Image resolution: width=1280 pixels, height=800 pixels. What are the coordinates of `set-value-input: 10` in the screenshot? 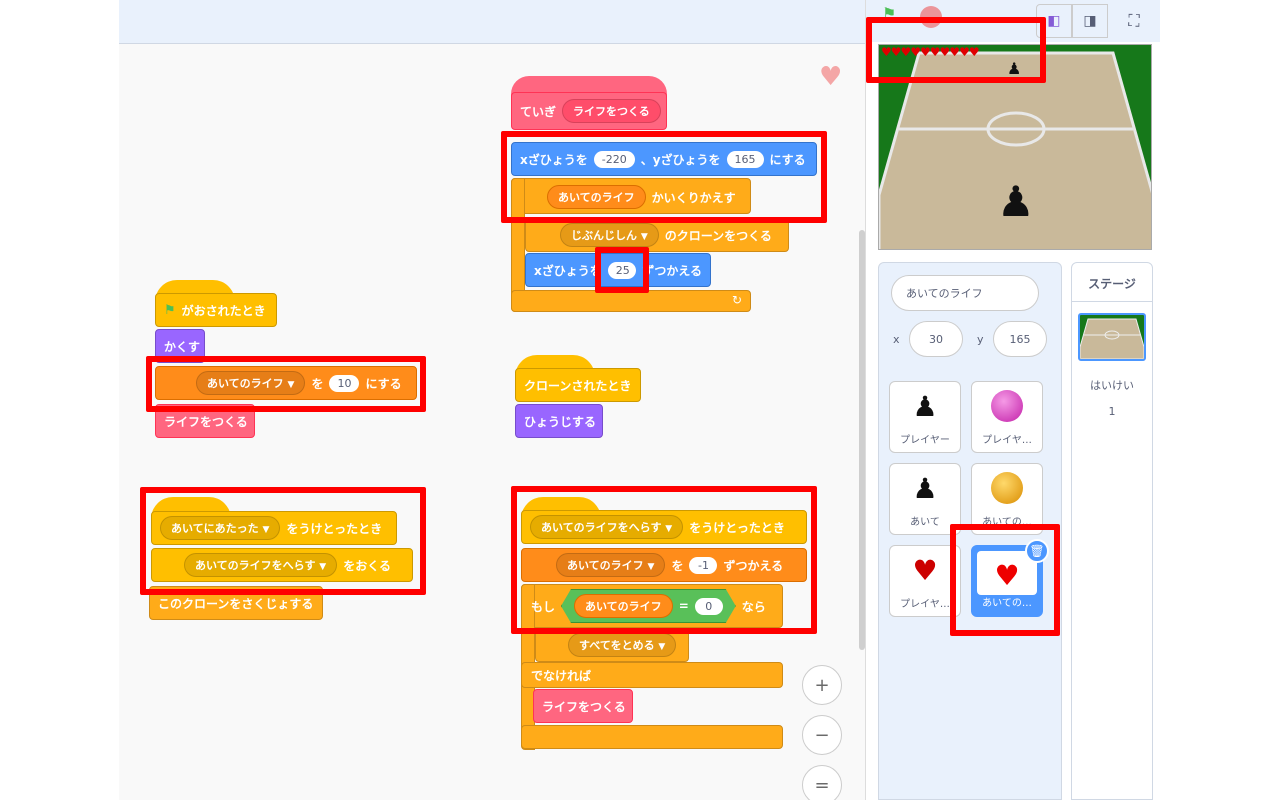 It's located at (344, 383).